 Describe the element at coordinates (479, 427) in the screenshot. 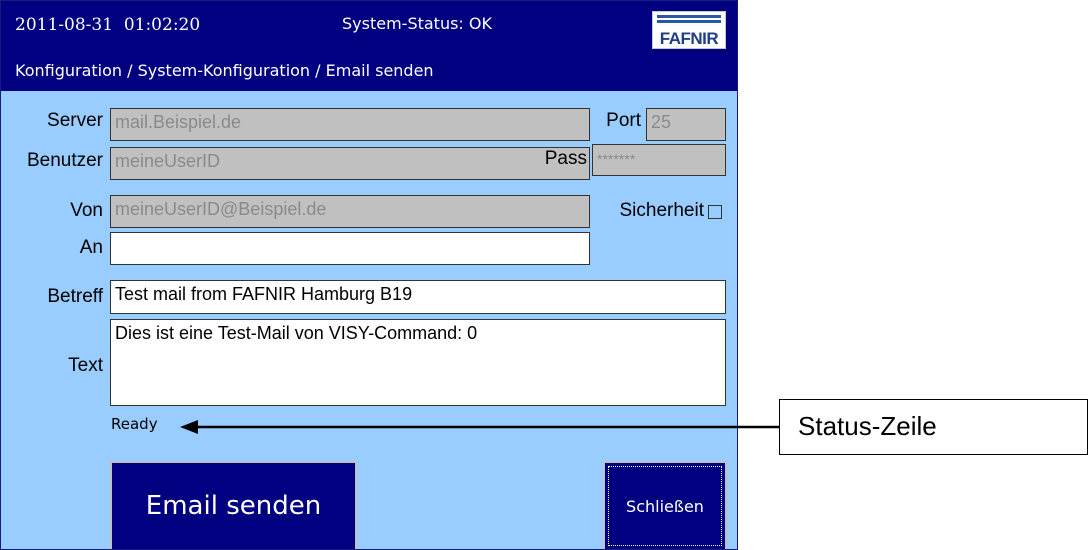

I see `annotation-arrow` at that location.